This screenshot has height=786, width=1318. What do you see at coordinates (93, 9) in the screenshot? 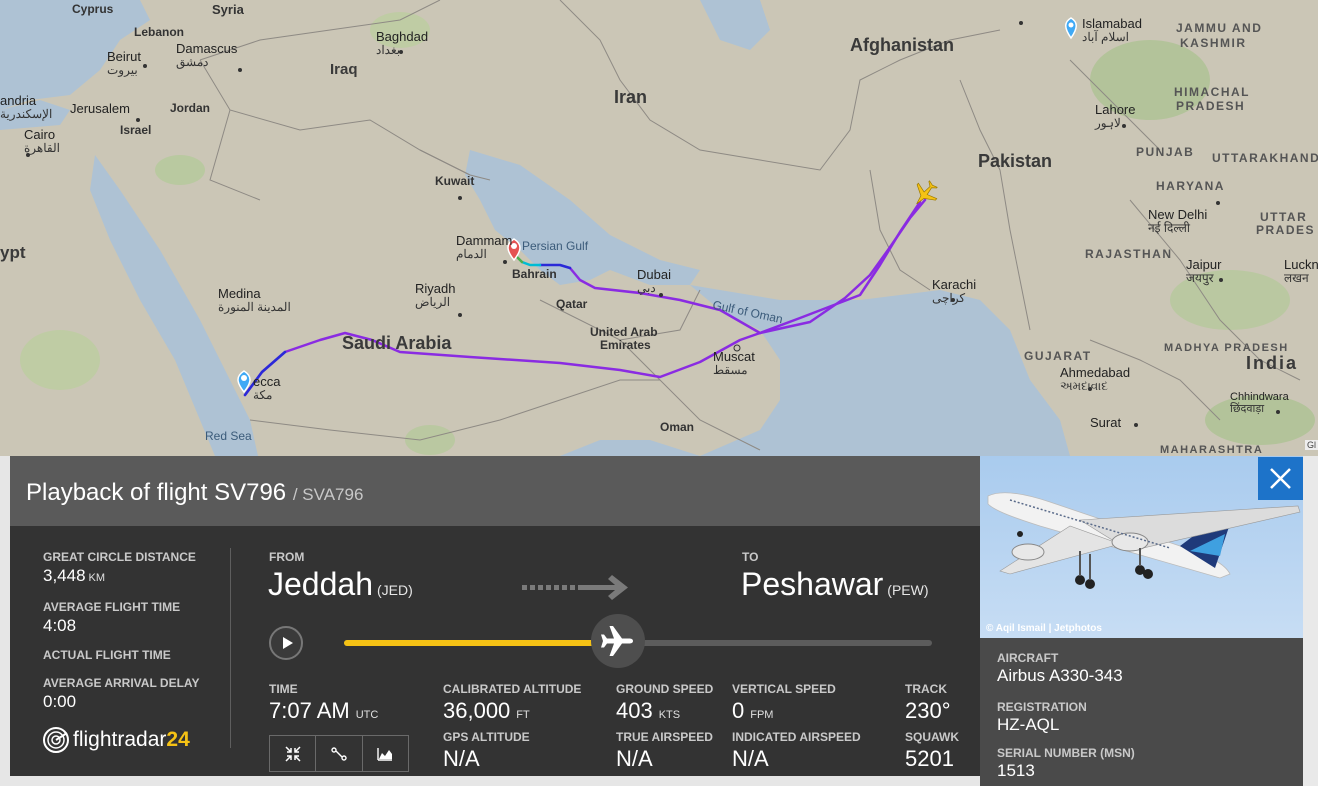
I see `country-label-cyprus: Cyprus` at bounding box center [93, 9].